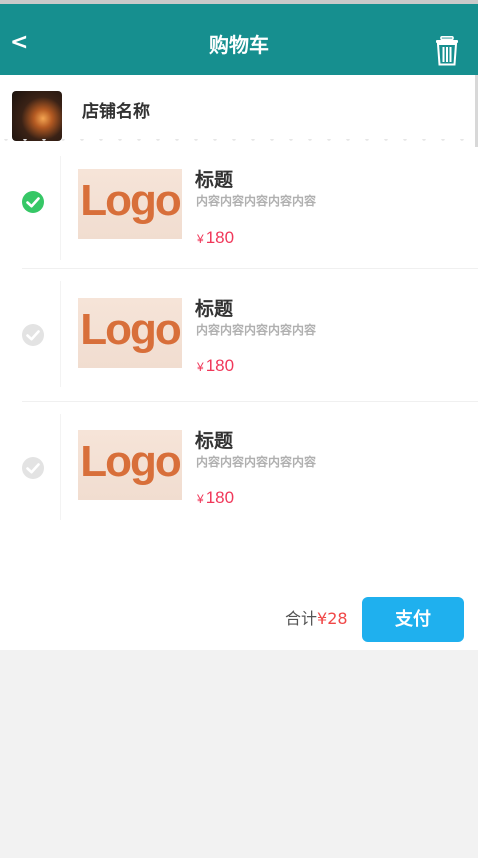 This screenshot has height=858, width=478. What do you see at coordinates (447, 51) in the screenshot?
I see `trash-icon` at bounding box center [447, 51].